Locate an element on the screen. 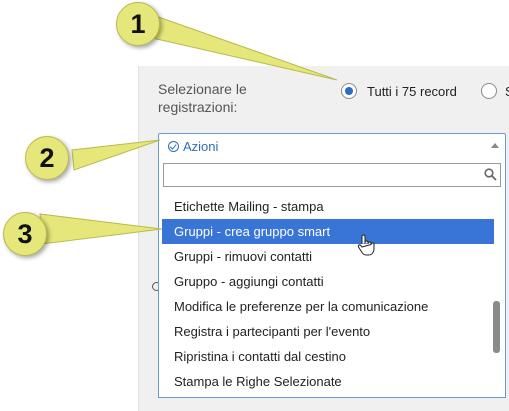 Image resolution: width=509 pixels, height=411 pixels. callout-2: 2 is located at coordinates (47, 158).